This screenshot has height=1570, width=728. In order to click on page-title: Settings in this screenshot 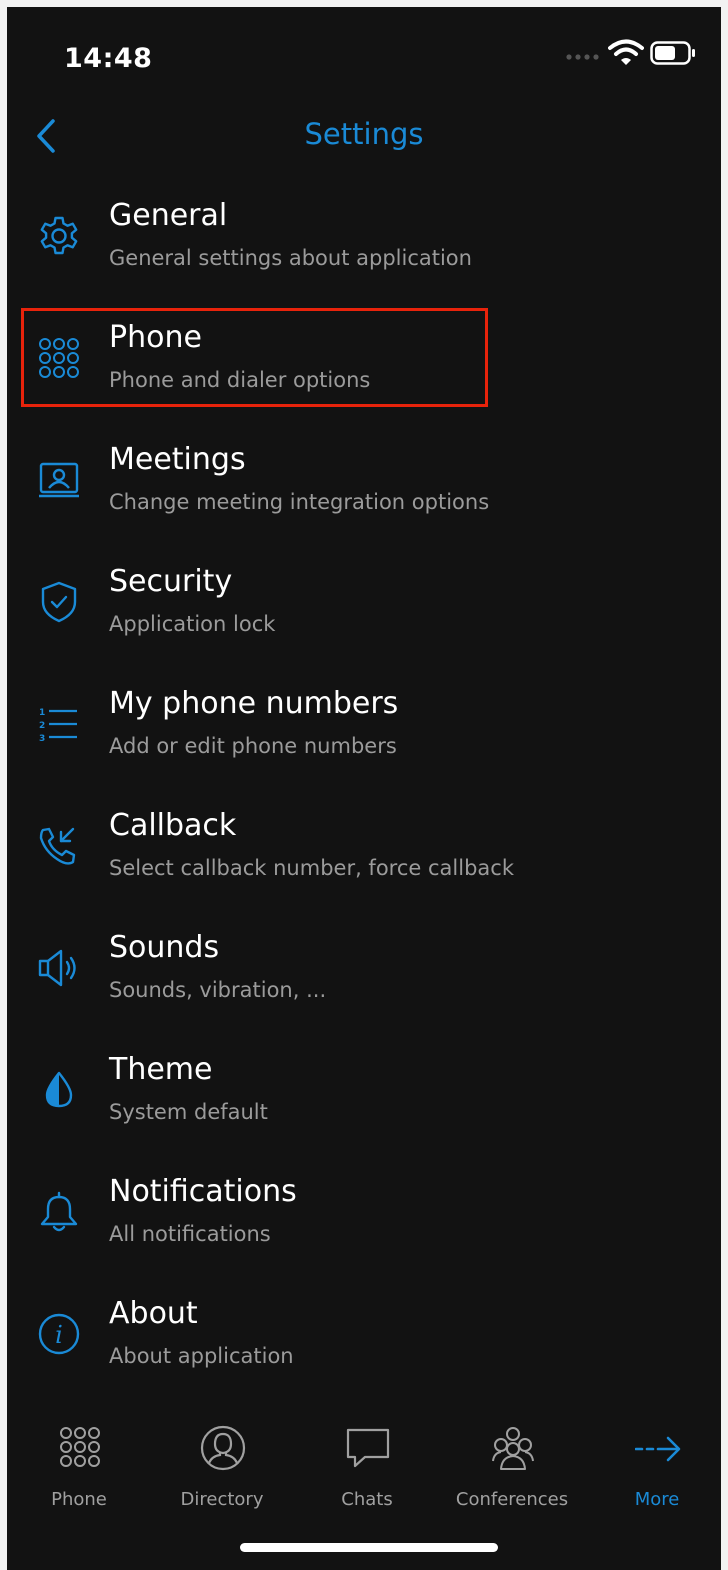, I will do `click(364, 134)`.